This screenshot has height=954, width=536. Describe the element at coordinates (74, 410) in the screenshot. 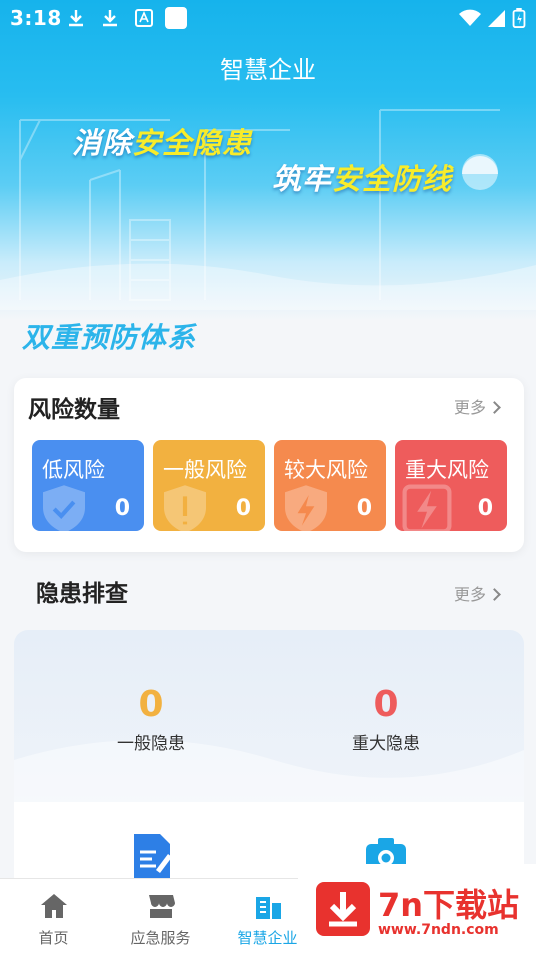

I see `risk-card-title: 风险数量` at that location.